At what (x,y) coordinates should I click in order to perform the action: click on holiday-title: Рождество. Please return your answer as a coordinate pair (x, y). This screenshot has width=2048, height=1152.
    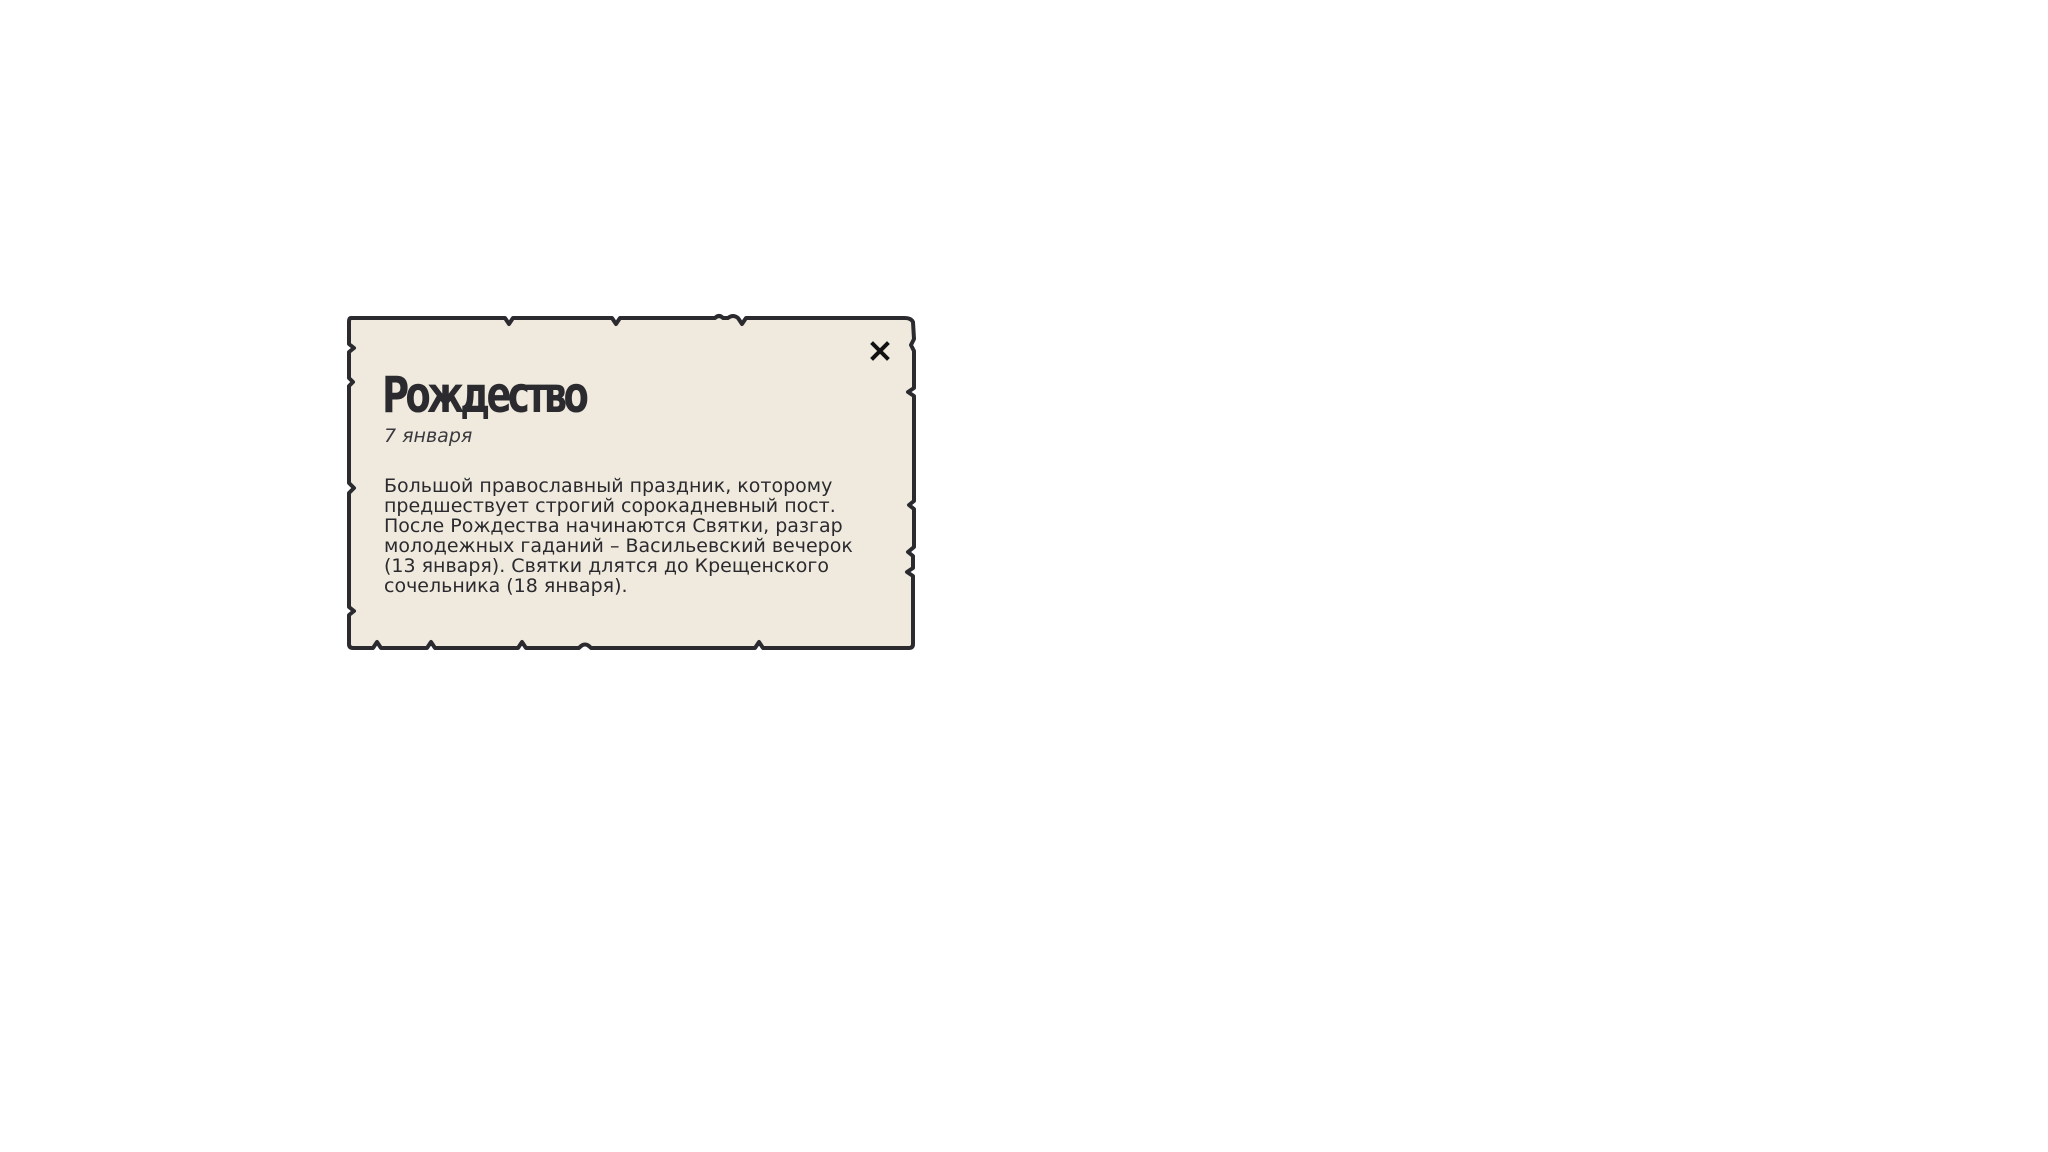
    Looking at the image, I should click on (485, 395).